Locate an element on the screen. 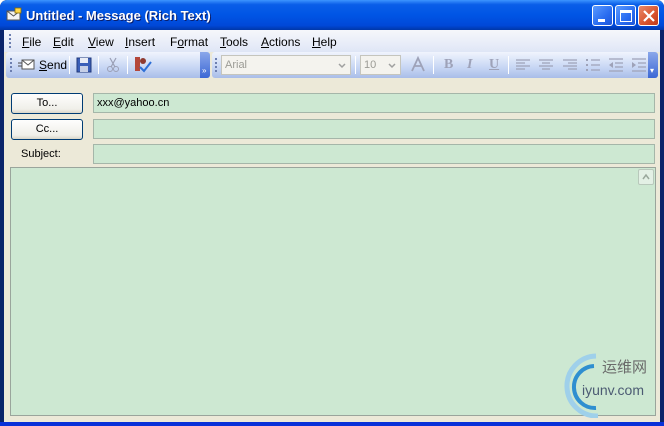 The width and height of the screenshot is (664, 426). watermark-chinese-text: 运维网 is located at coordinates (625, 367).